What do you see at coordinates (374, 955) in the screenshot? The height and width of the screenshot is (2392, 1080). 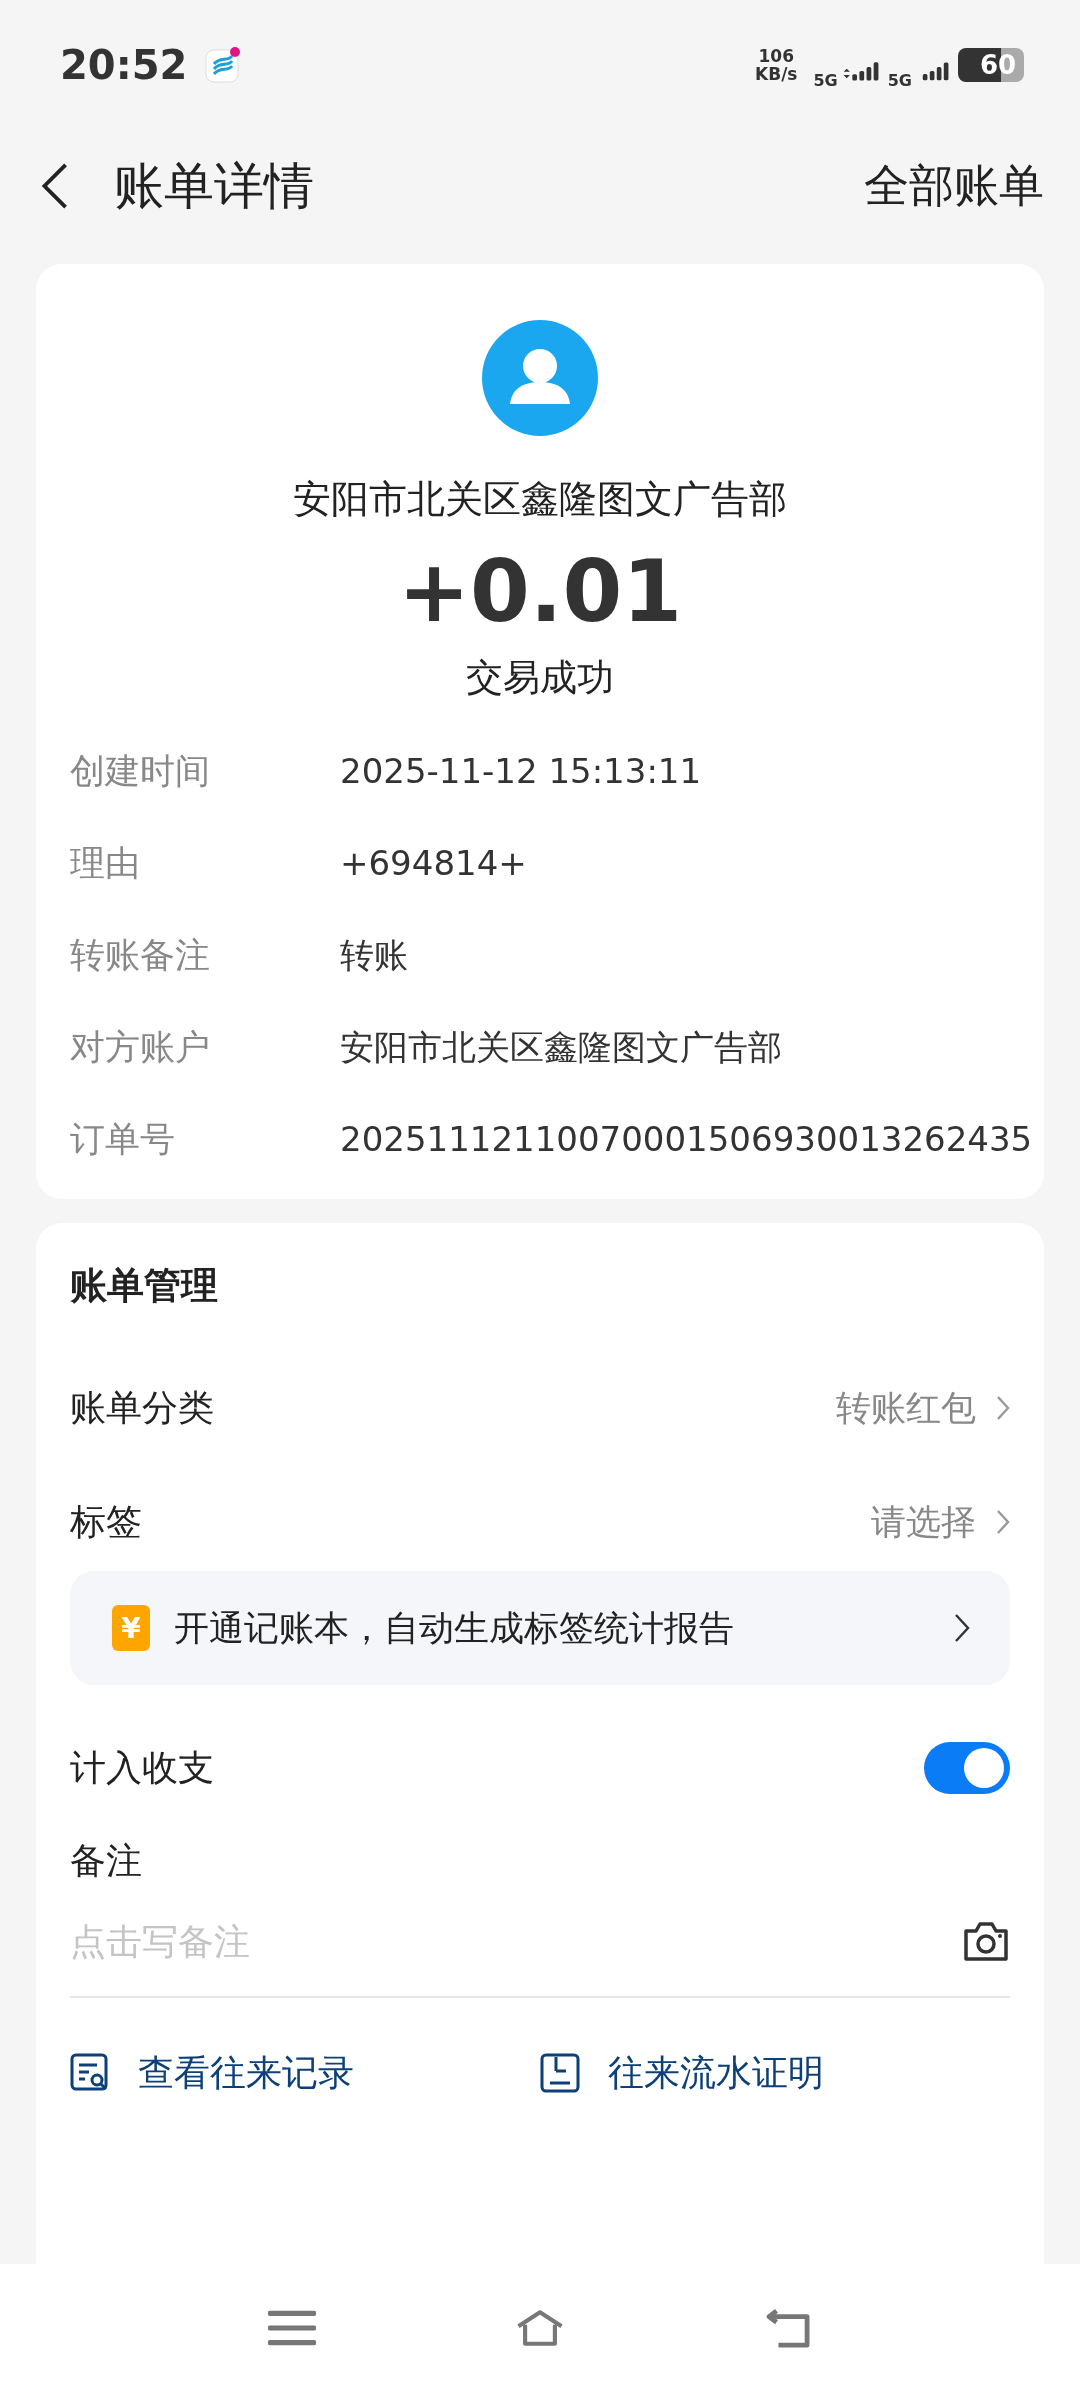 I see `detail-value: 转账` at bounding box center [374, 955].